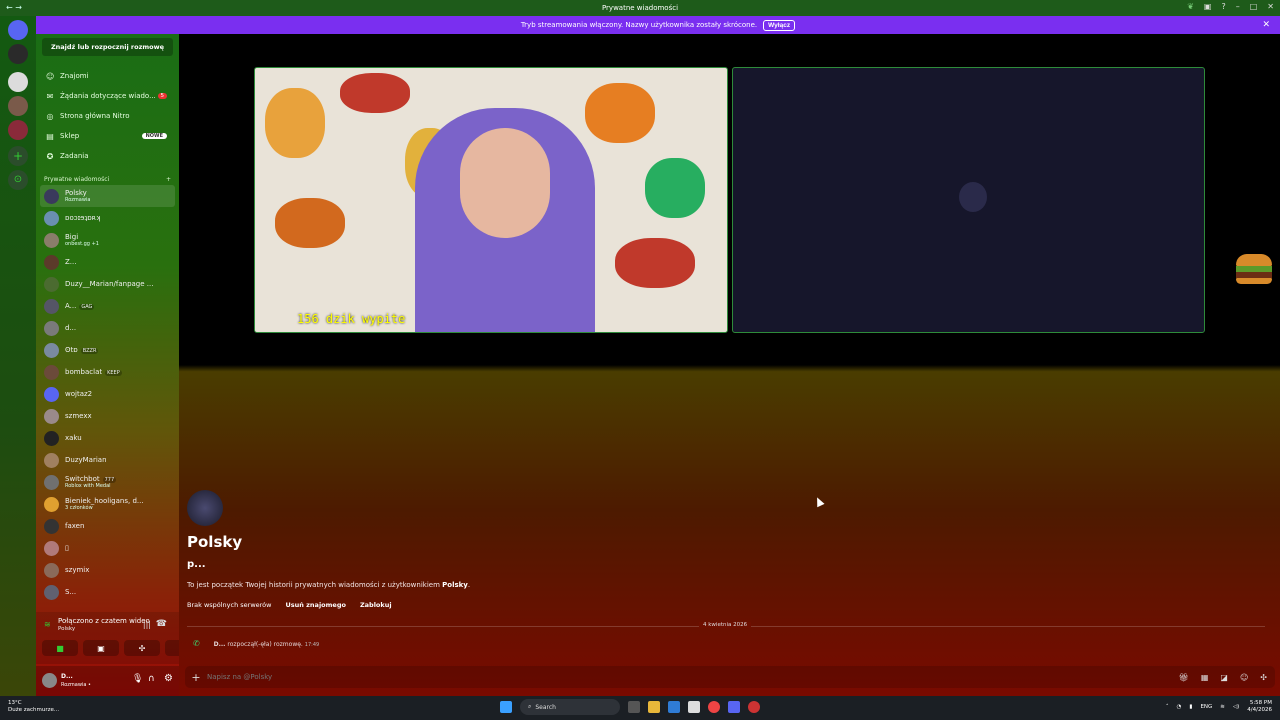 The image size is (1280, 720). I want to click on video-tile-local: 156 dzik wypite, so click(491, 200).